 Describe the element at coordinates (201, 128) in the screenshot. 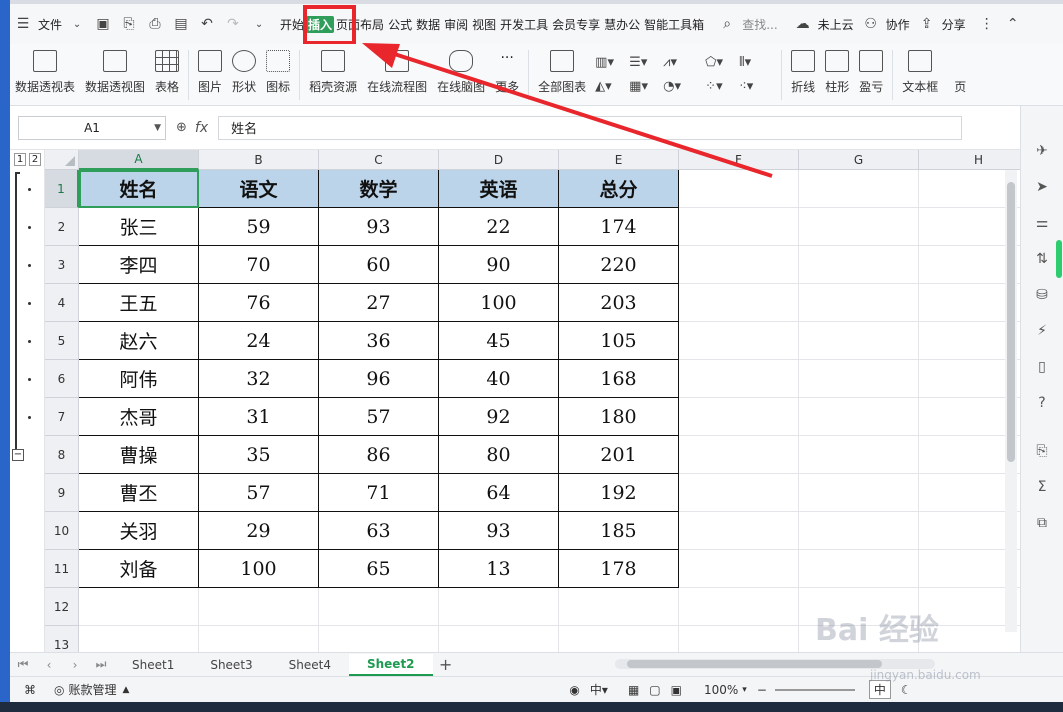

I see `fx-icon: fx` at that location.